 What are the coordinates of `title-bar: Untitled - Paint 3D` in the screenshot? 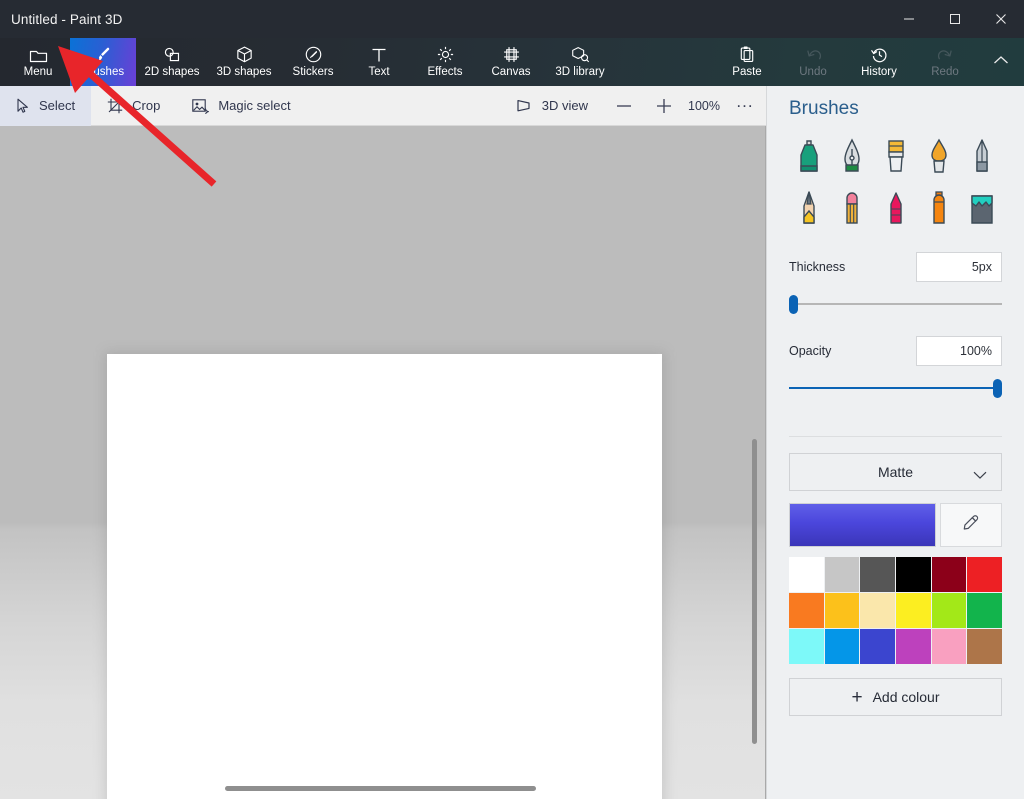 It's located at (512, 19).